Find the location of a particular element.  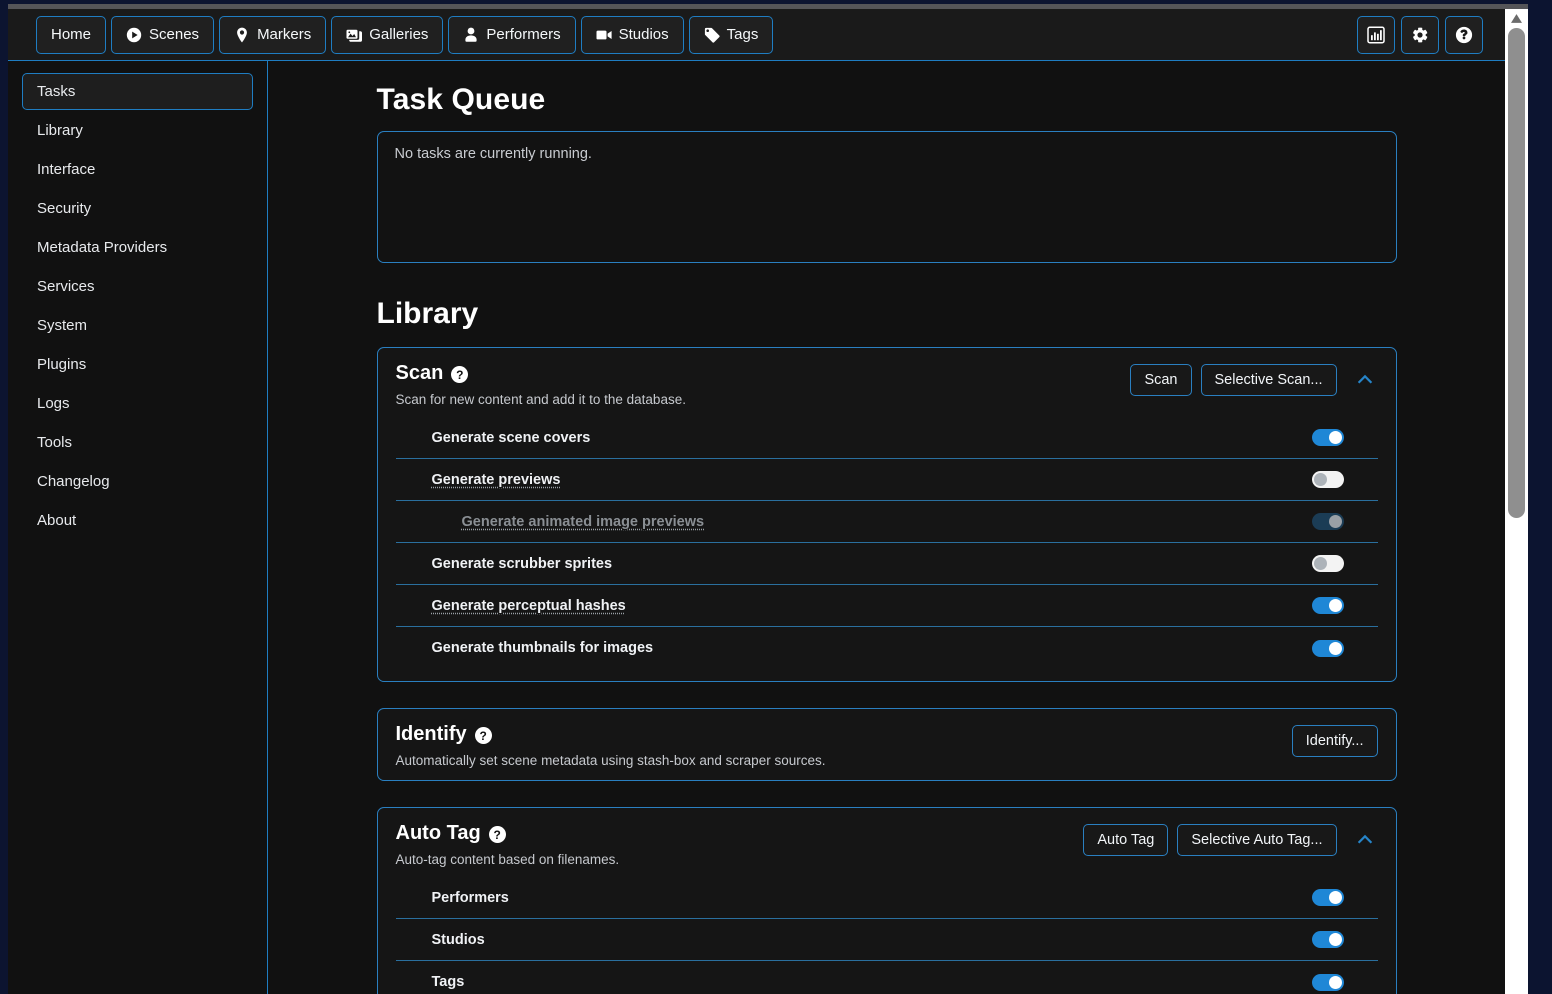

nav-button-markers: Markers is located at coordinates (273, 34).